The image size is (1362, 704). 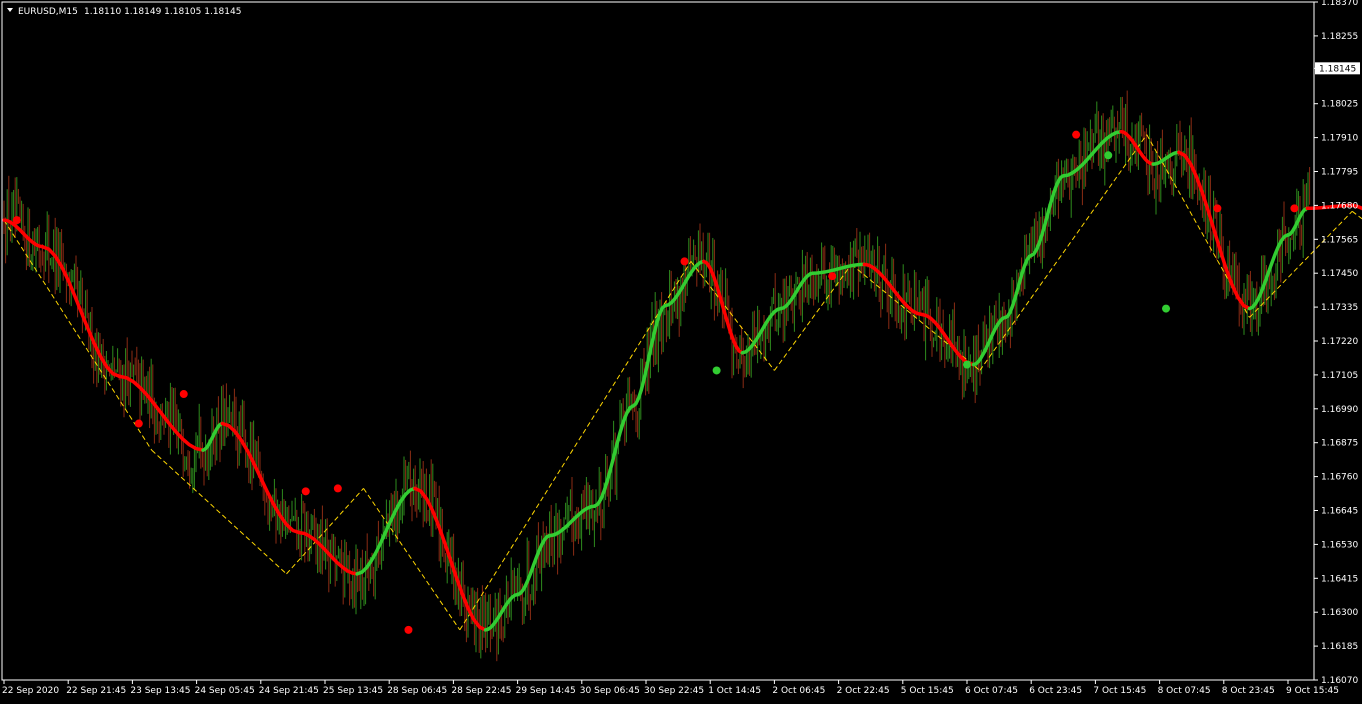 What do you see at coordinates (1339, 545) in the screenshot?
I see `y-tick-label: 1.16530` at bounding box center [1339, 545].